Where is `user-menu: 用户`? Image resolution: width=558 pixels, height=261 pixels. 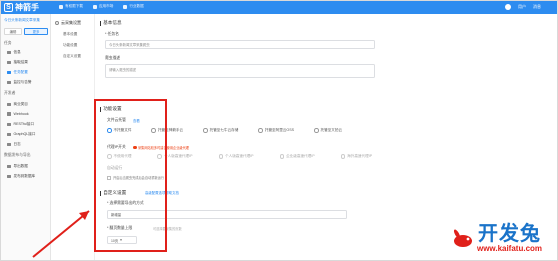 user-menu: 用户 is located at coordinates (522, 7).